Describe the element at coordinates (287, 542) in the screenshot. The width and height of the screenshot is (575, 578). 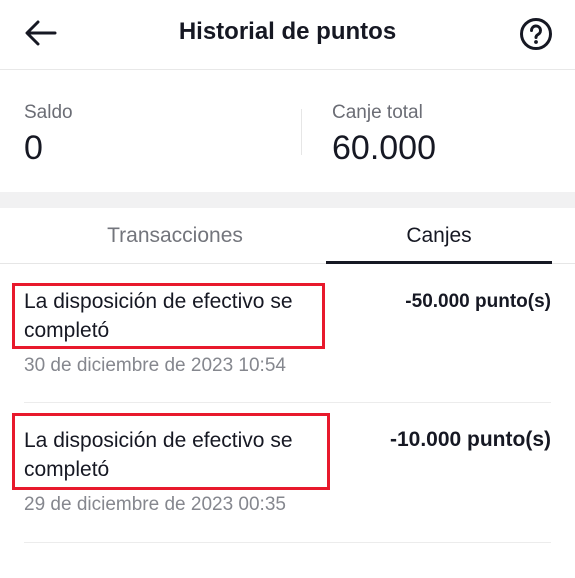
I see `item-separator` at that location.